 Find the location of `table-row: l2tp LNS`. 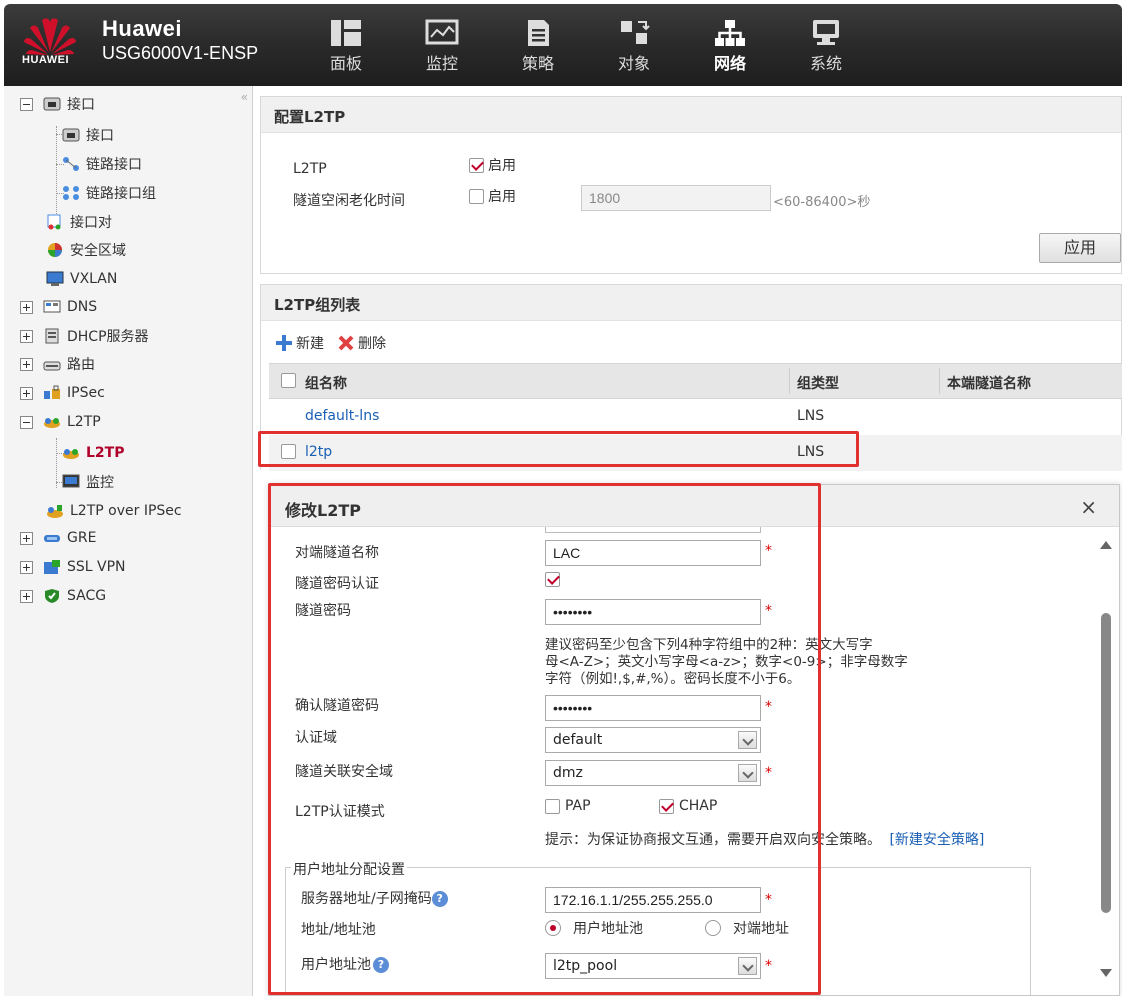

table-row: l2tp LNS is located at coordinates (695, 453).